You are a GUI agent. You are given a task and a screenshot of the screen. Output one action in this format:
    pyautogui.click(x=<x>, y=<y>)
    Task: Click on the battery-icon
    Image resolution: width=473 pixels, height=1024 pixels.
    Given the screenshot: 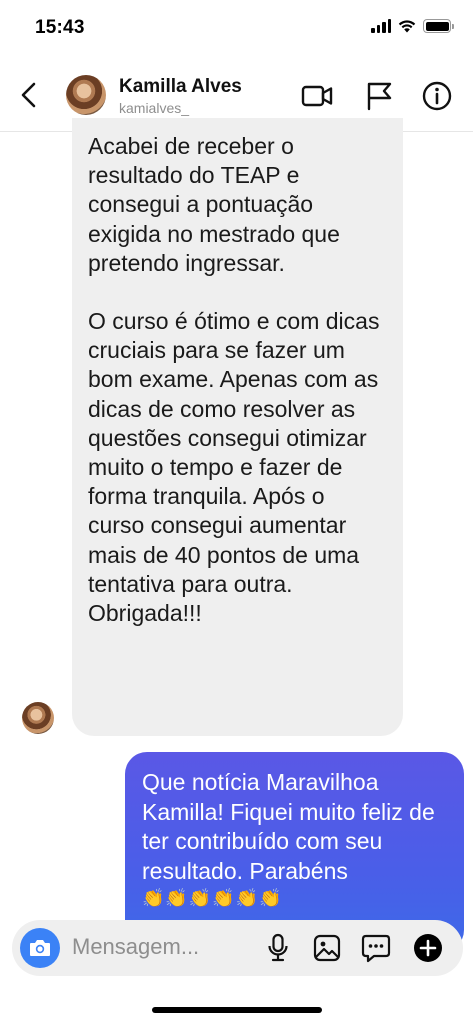 What is the action you would take?
    pyautogui.click(x=438, y=26)
    